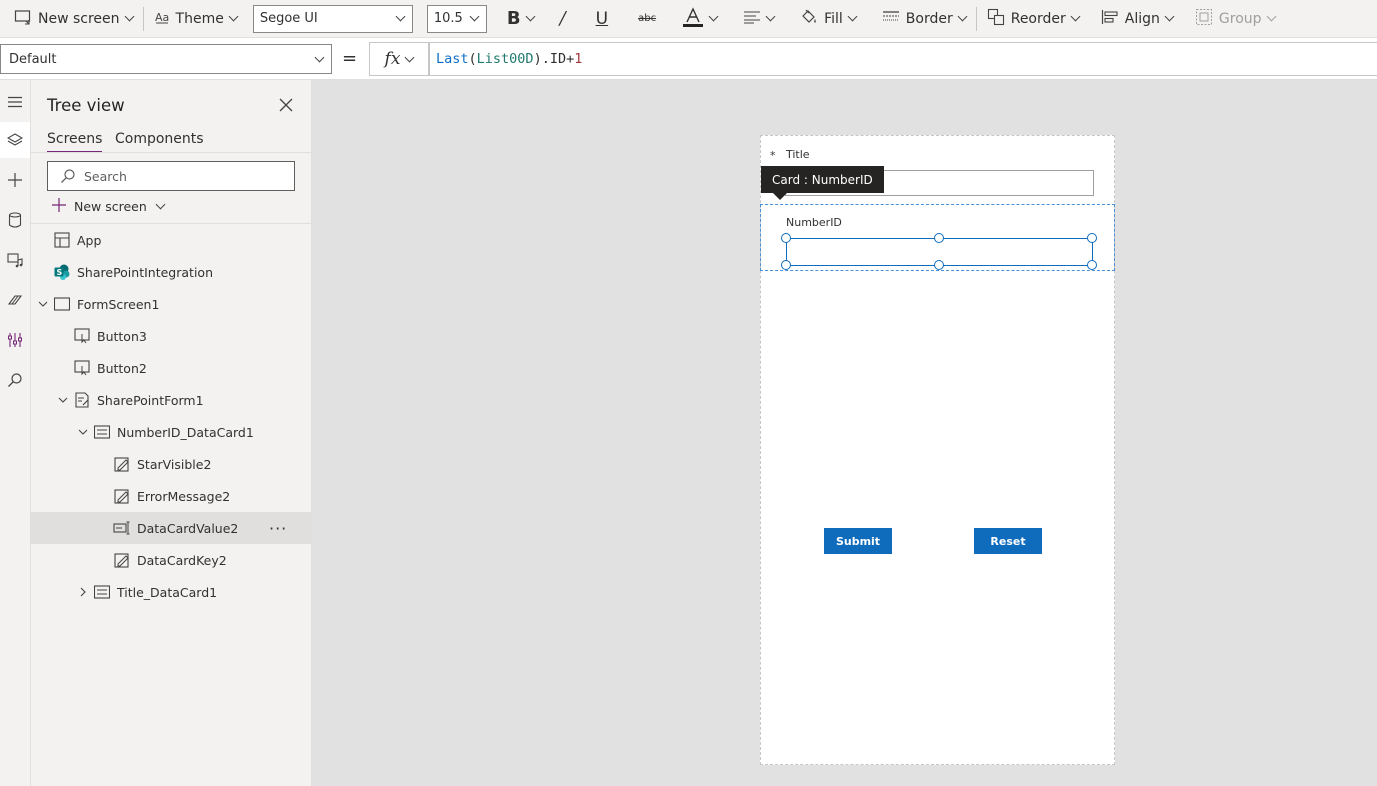  I want to click on tree-node-datacardvalue2: DataCardValue2 ···, so click(171, 528).